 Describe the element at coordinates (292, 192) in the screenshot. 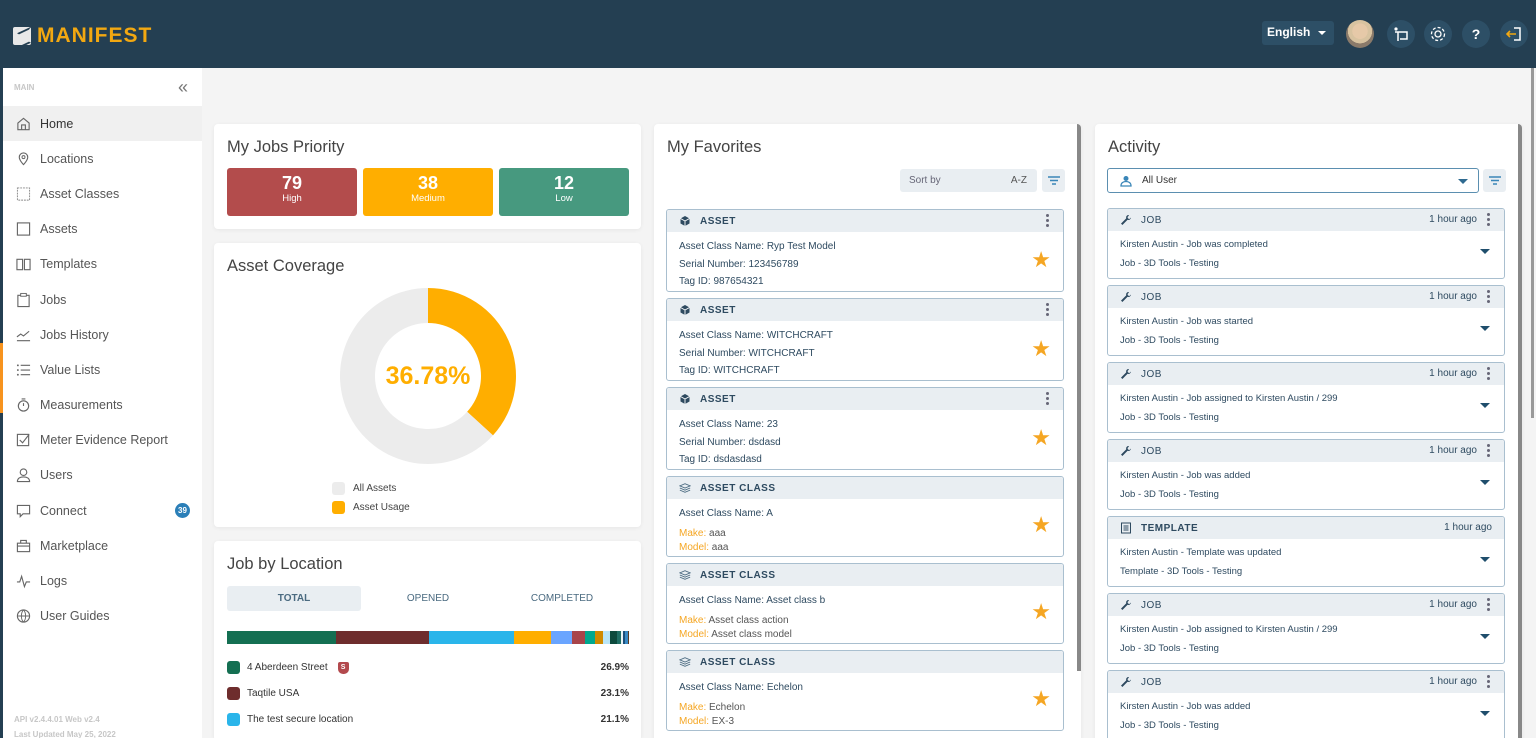

I see `priority-high-tile: 79 High` at that location.